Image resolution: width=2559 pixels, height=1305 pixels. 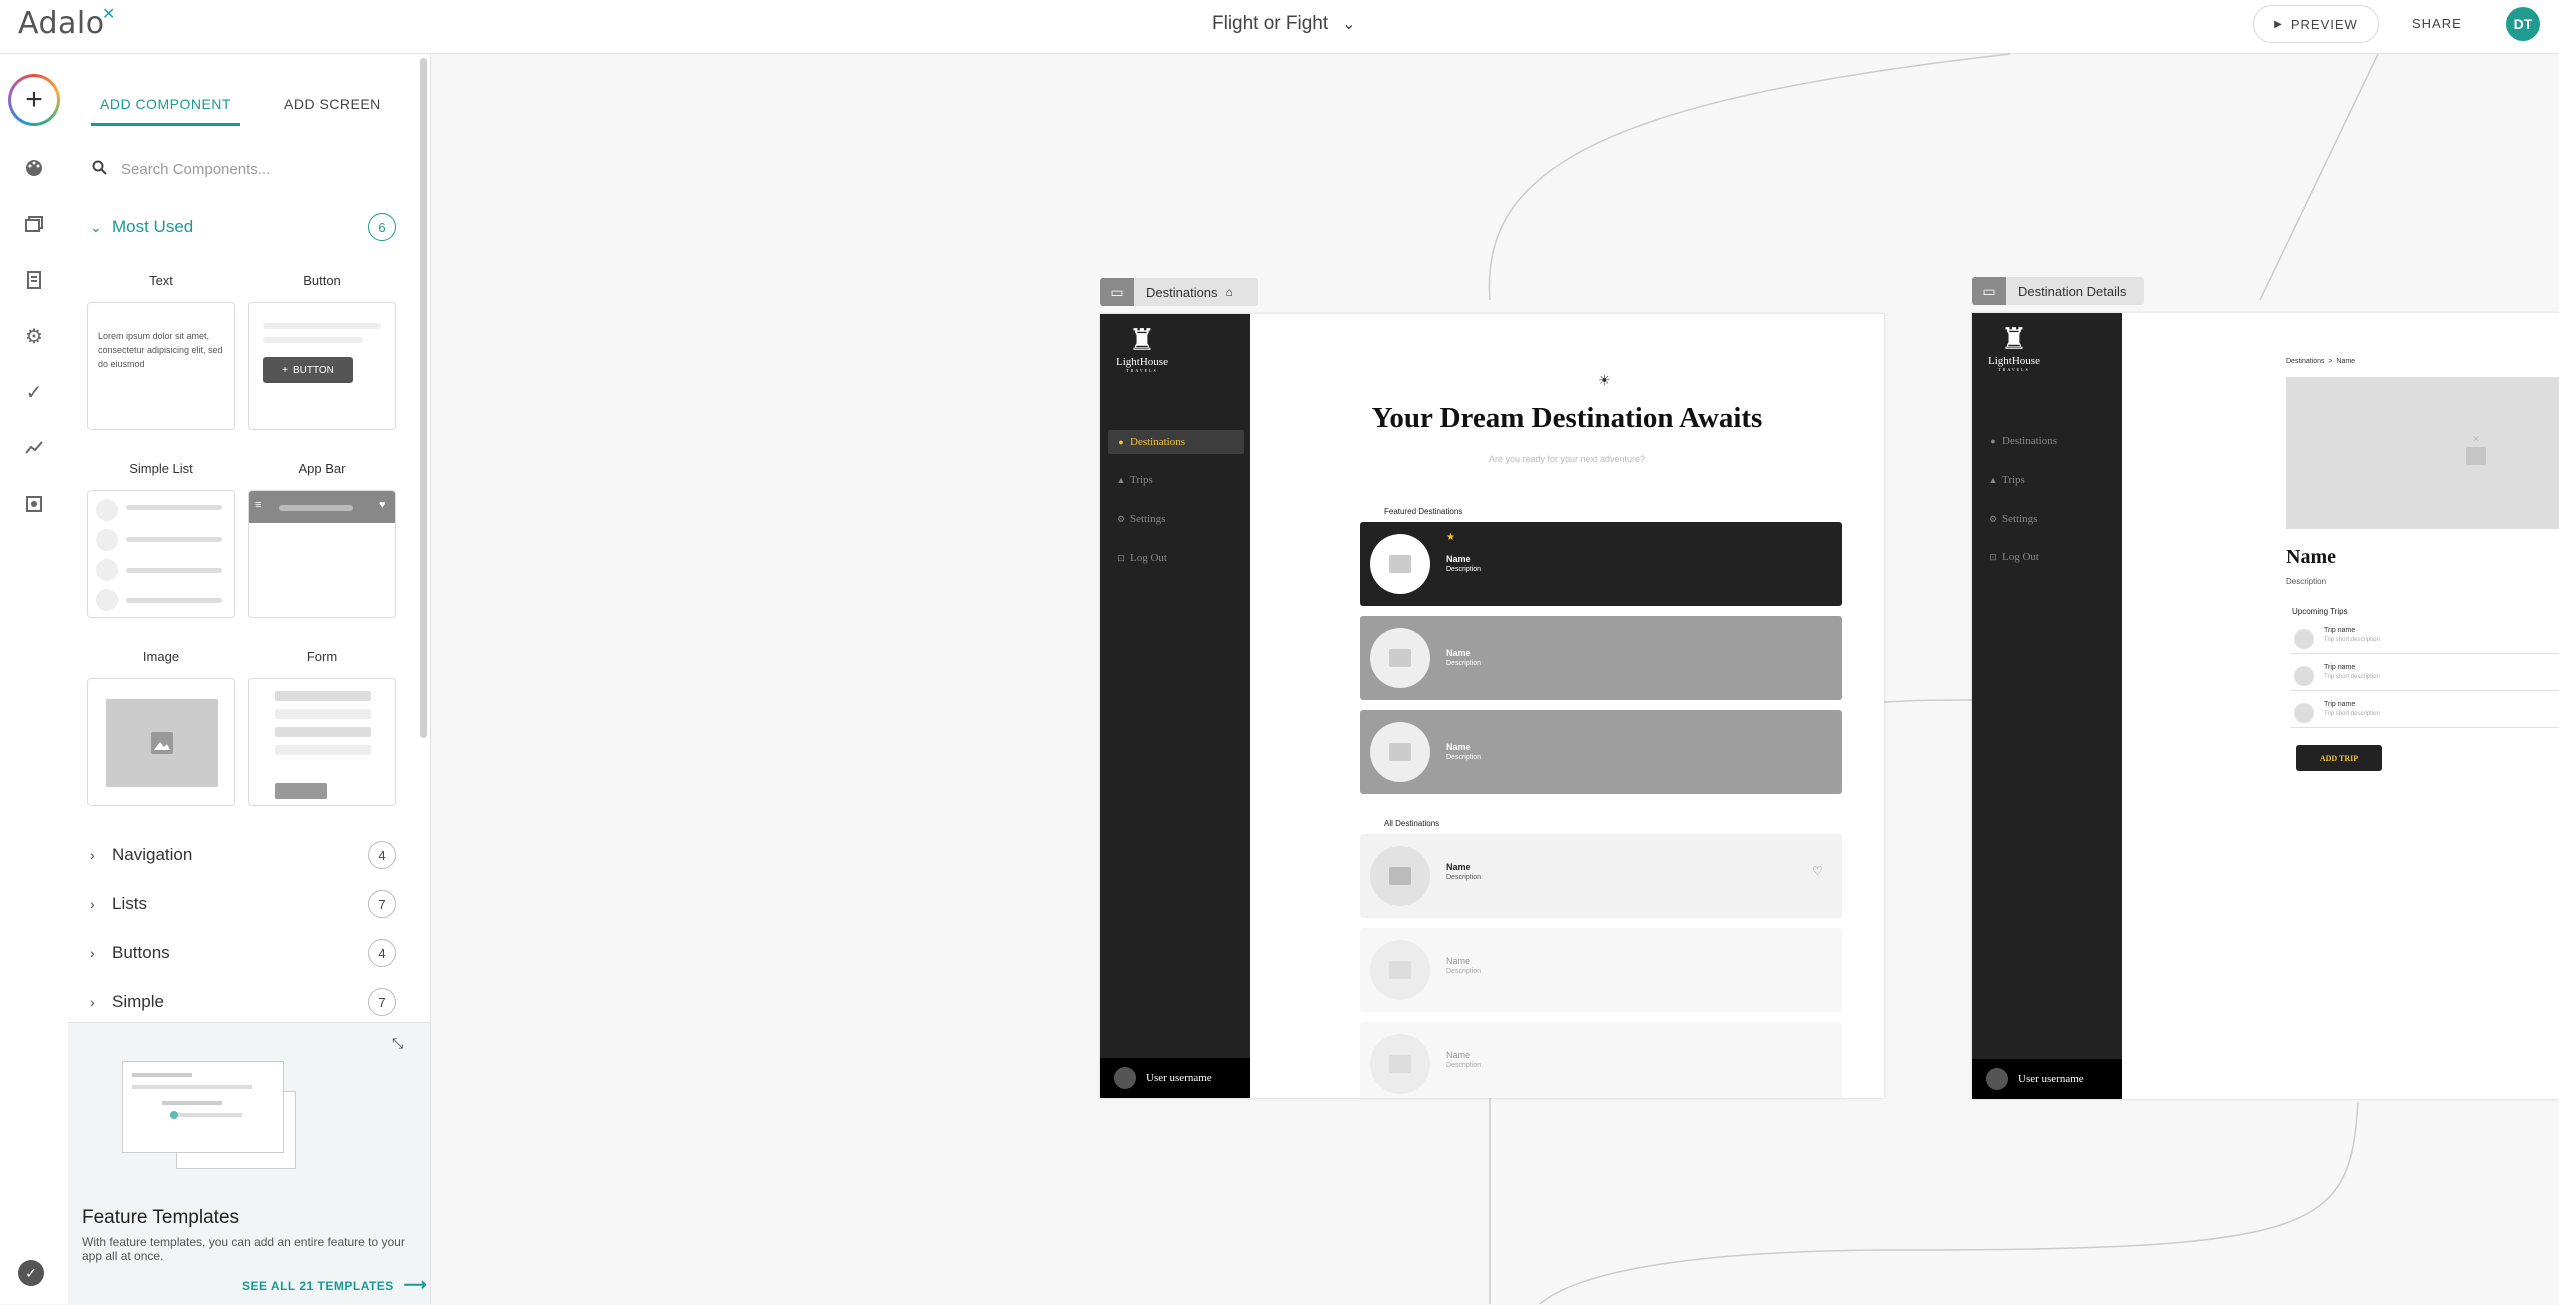 I want to click on upcoming-trips-label: Upcoming Trips, so click(x=2320, y=611).